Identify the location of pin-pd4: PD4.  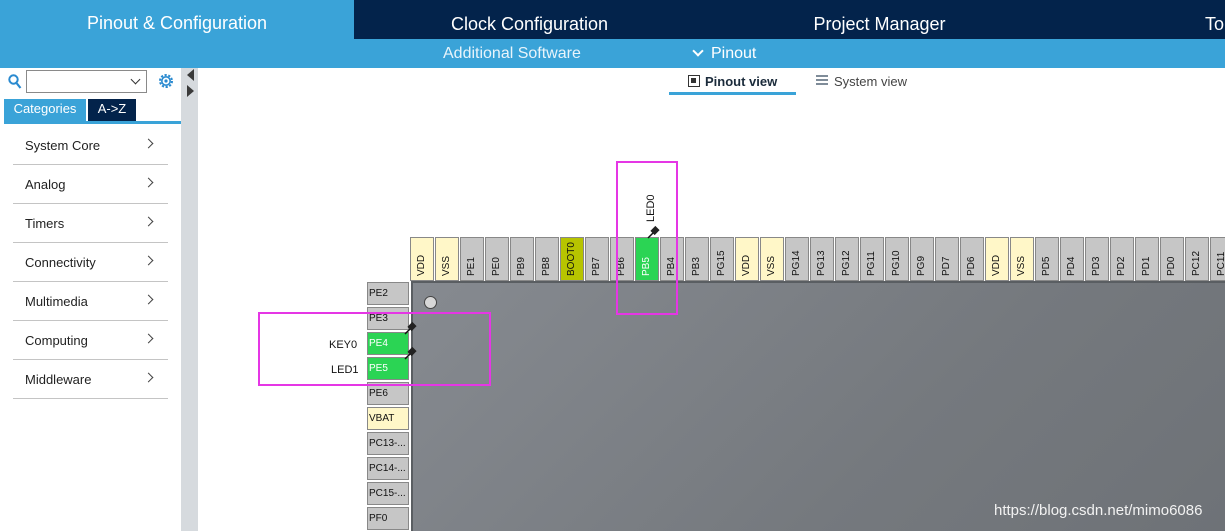
(1072, 259).